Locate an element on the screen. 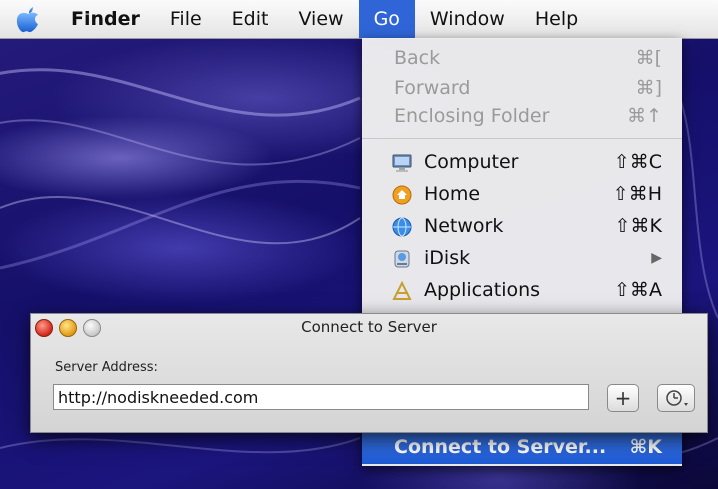 The image size is (718, 489). menu-go: Go is located at coordinates (386, 19).